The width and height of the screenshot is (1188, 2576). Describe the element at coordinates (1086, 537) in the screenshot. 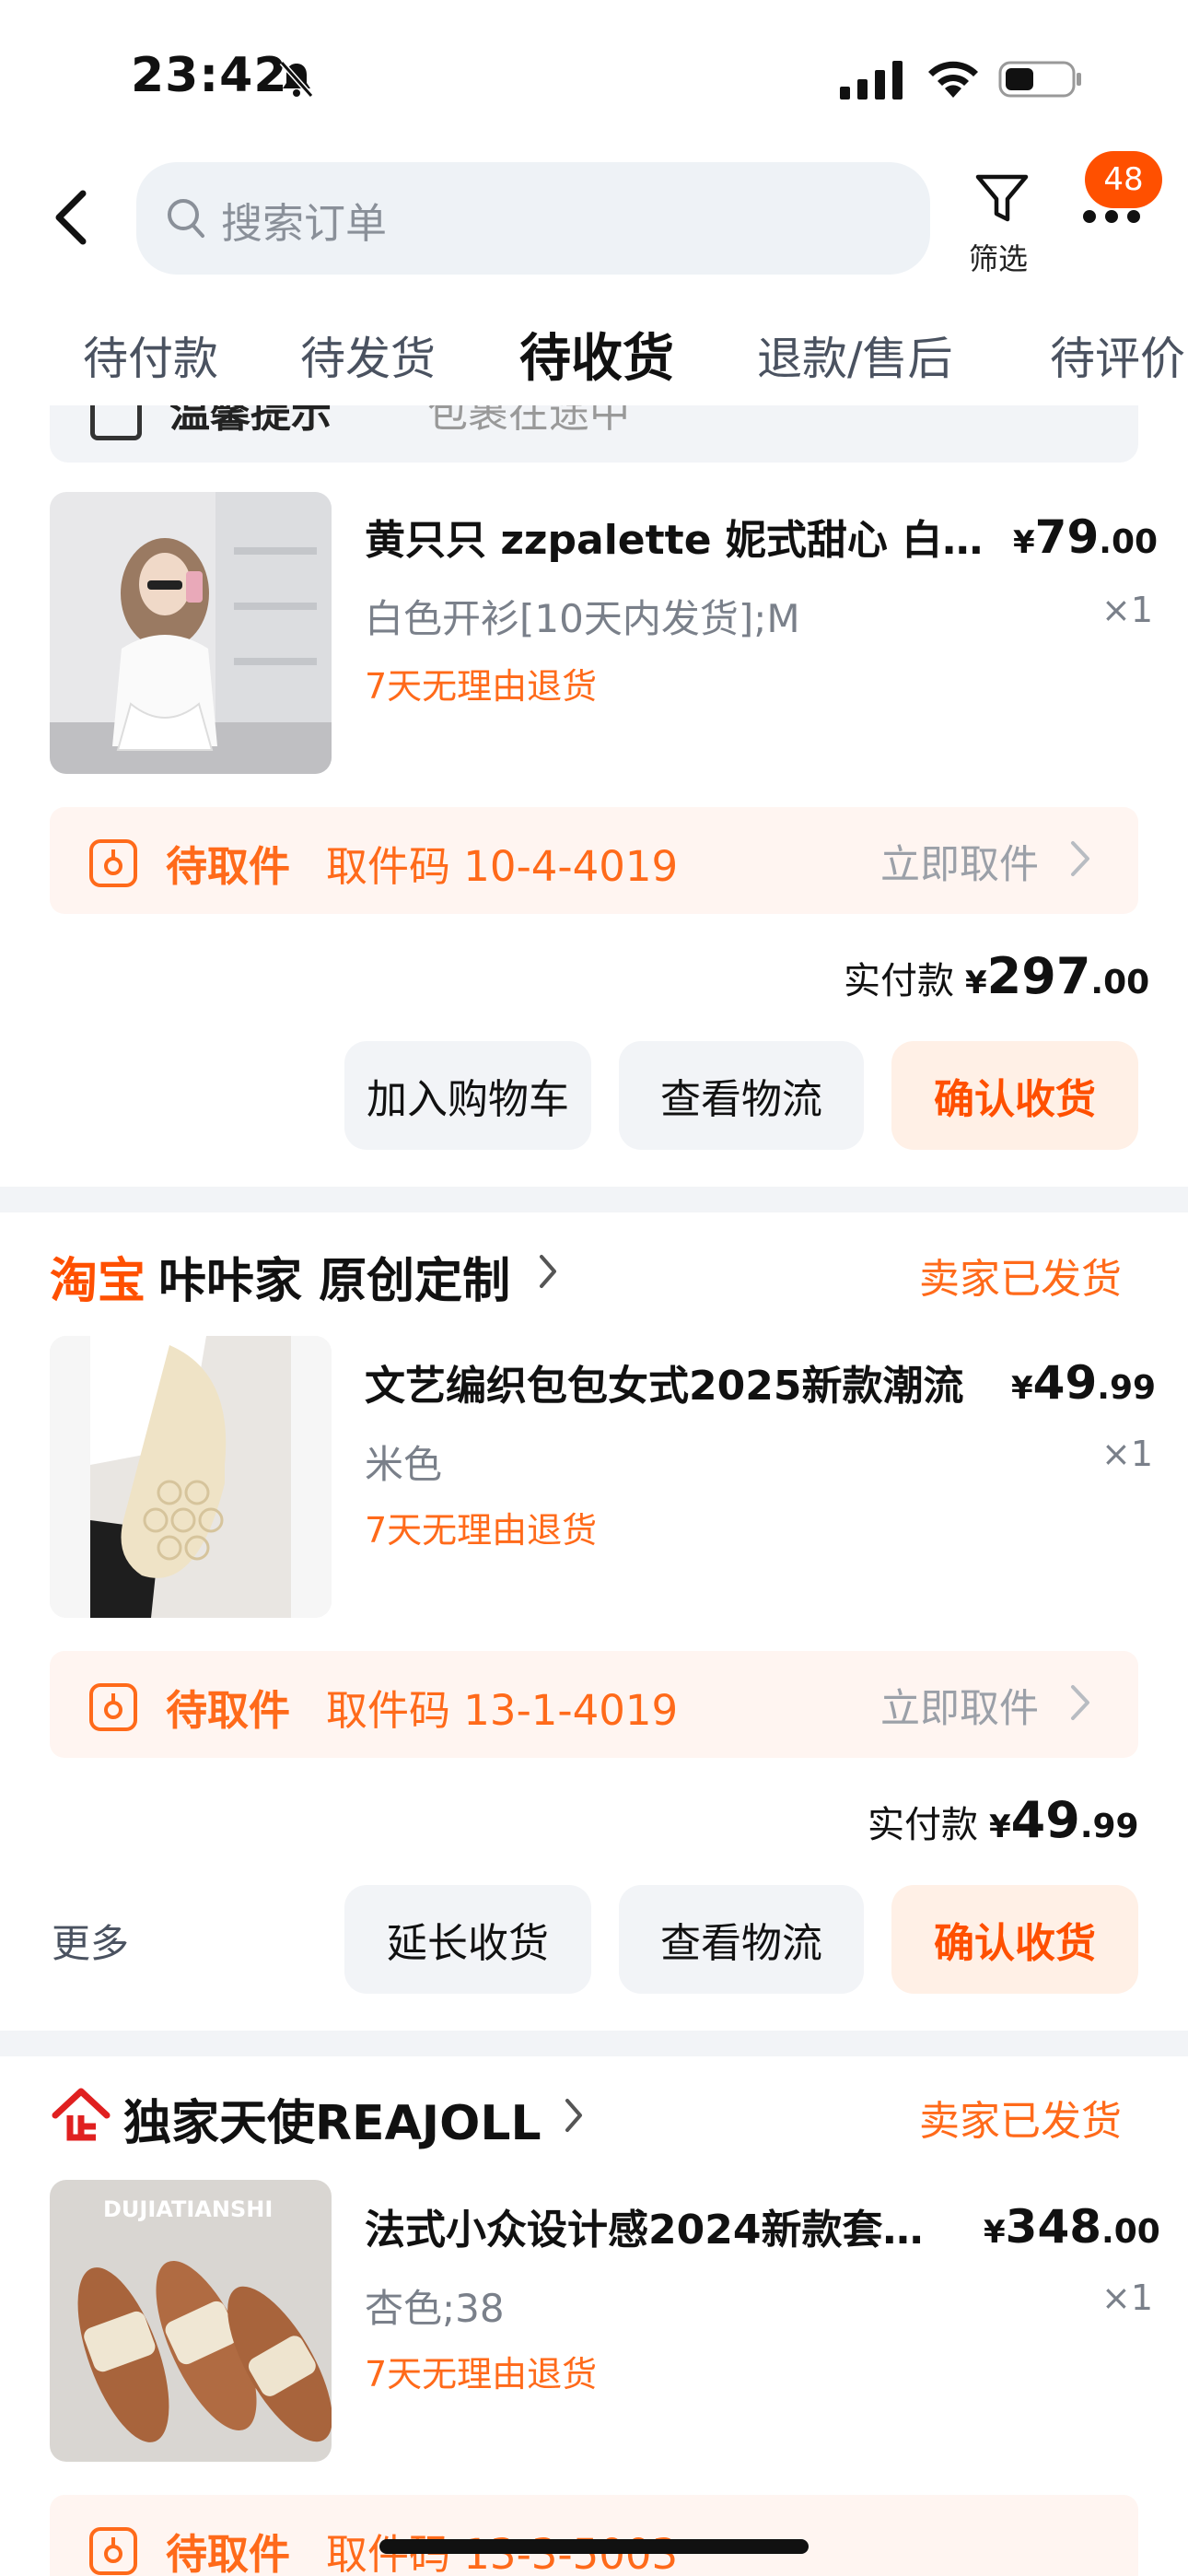

I see `product-price: ¥79.00` at that location.